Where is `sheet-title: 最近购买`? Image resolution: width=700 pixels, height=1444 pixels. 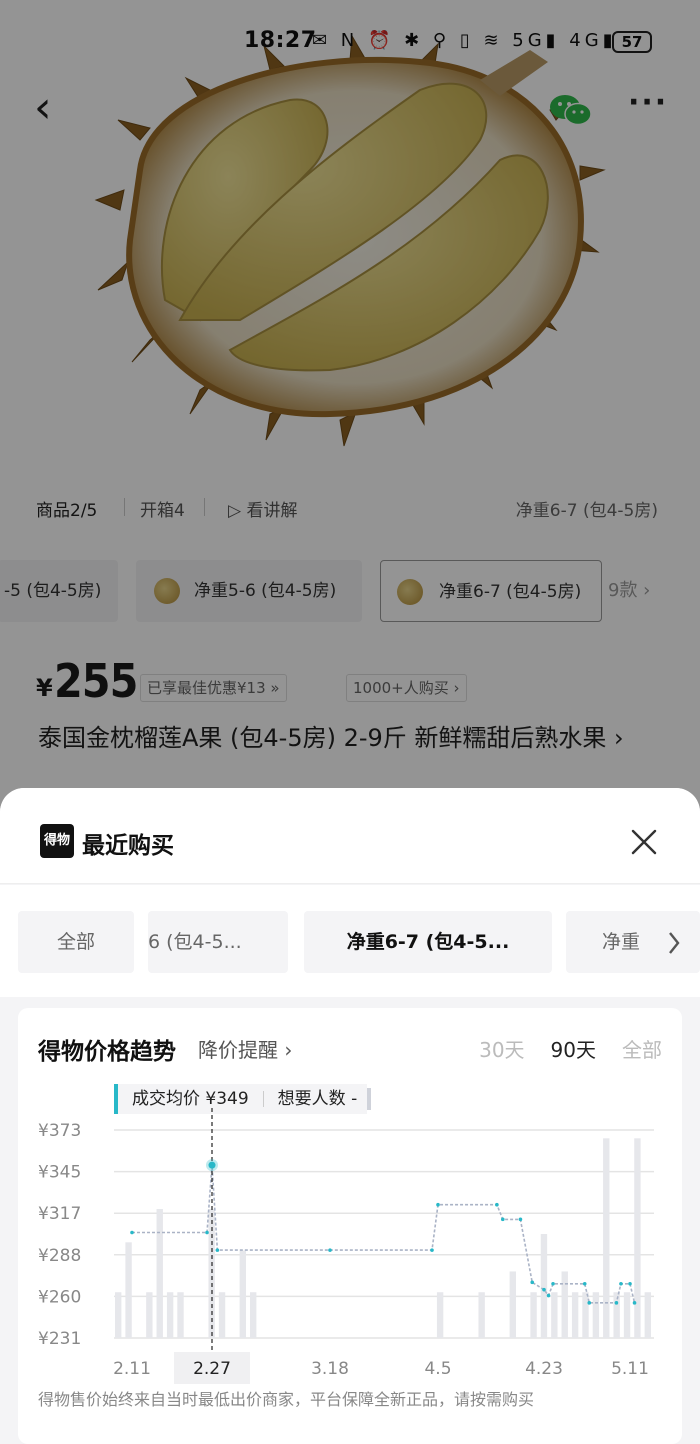
sheet-title: 最近购买 is located at coordinates (128, 846).